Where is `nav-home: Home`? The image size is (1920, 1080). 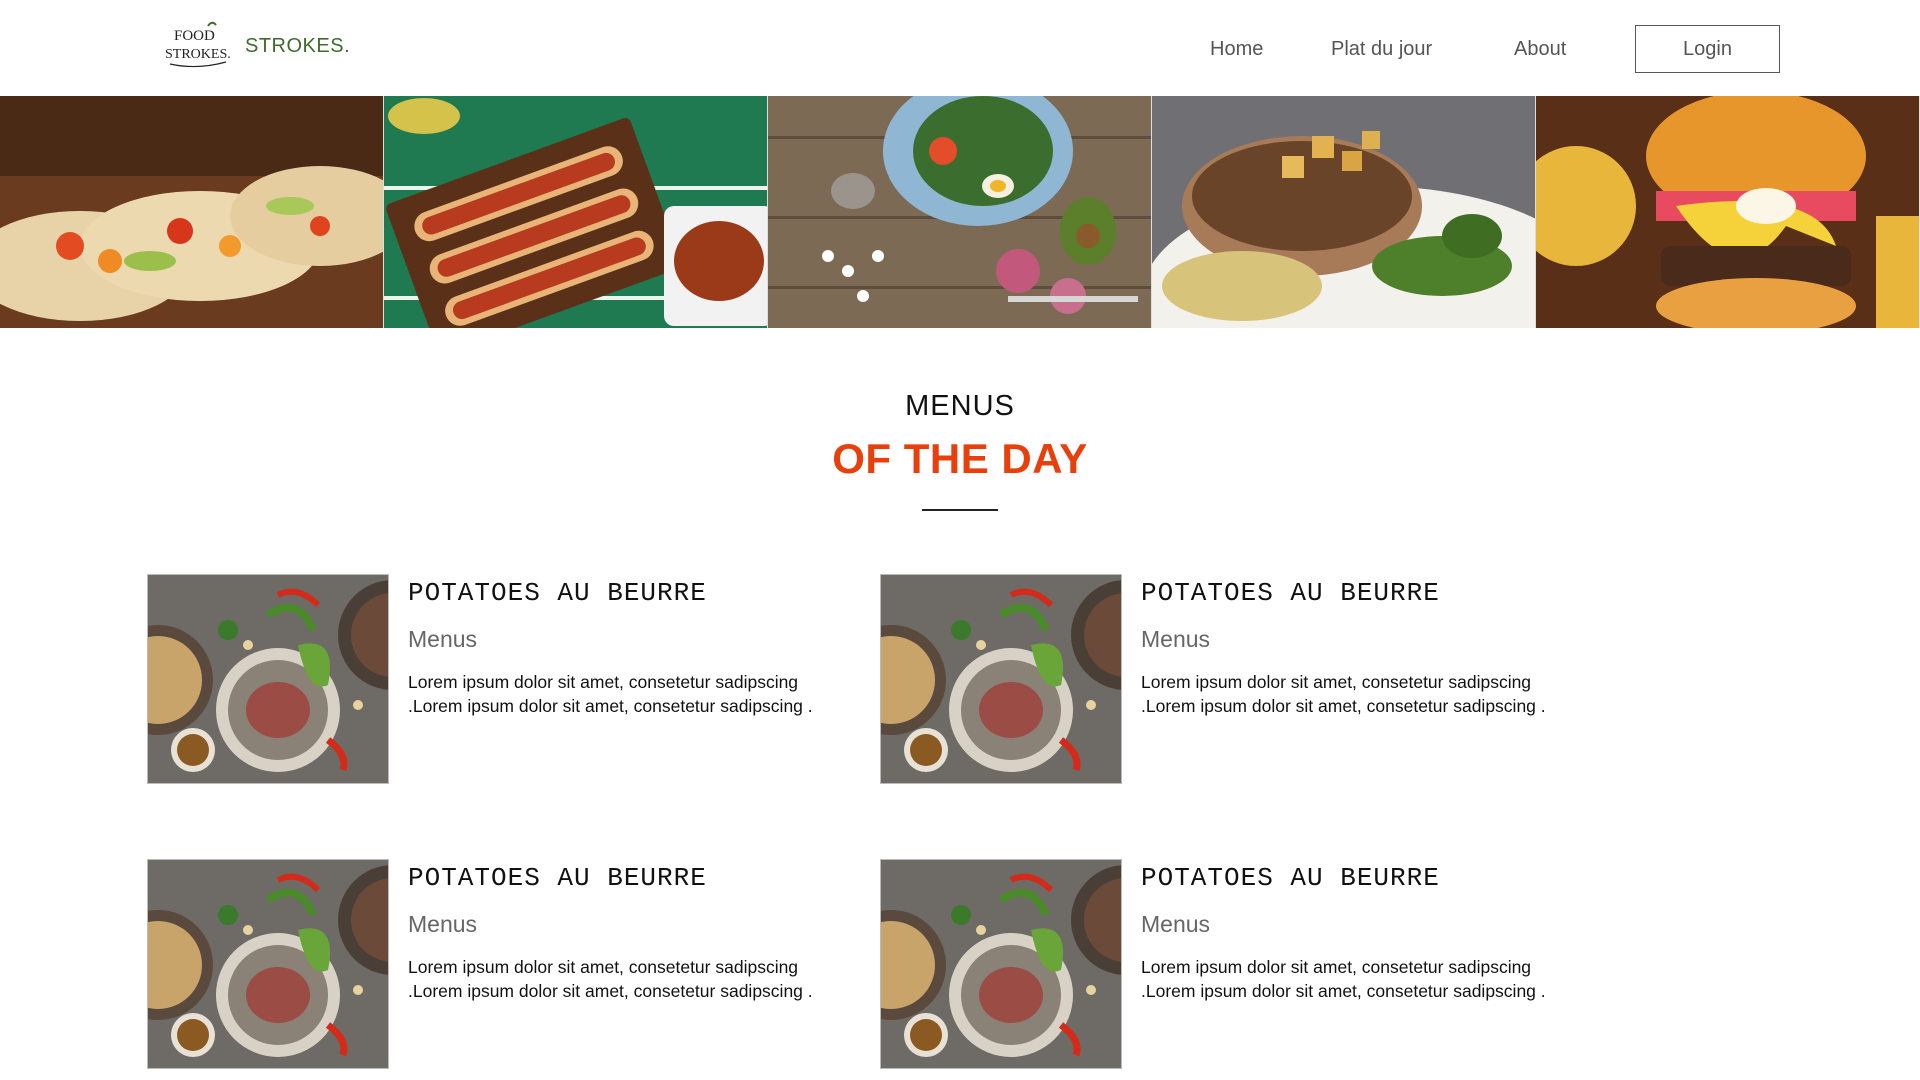
nav-home: Home is located at coordinates (1236, 49).